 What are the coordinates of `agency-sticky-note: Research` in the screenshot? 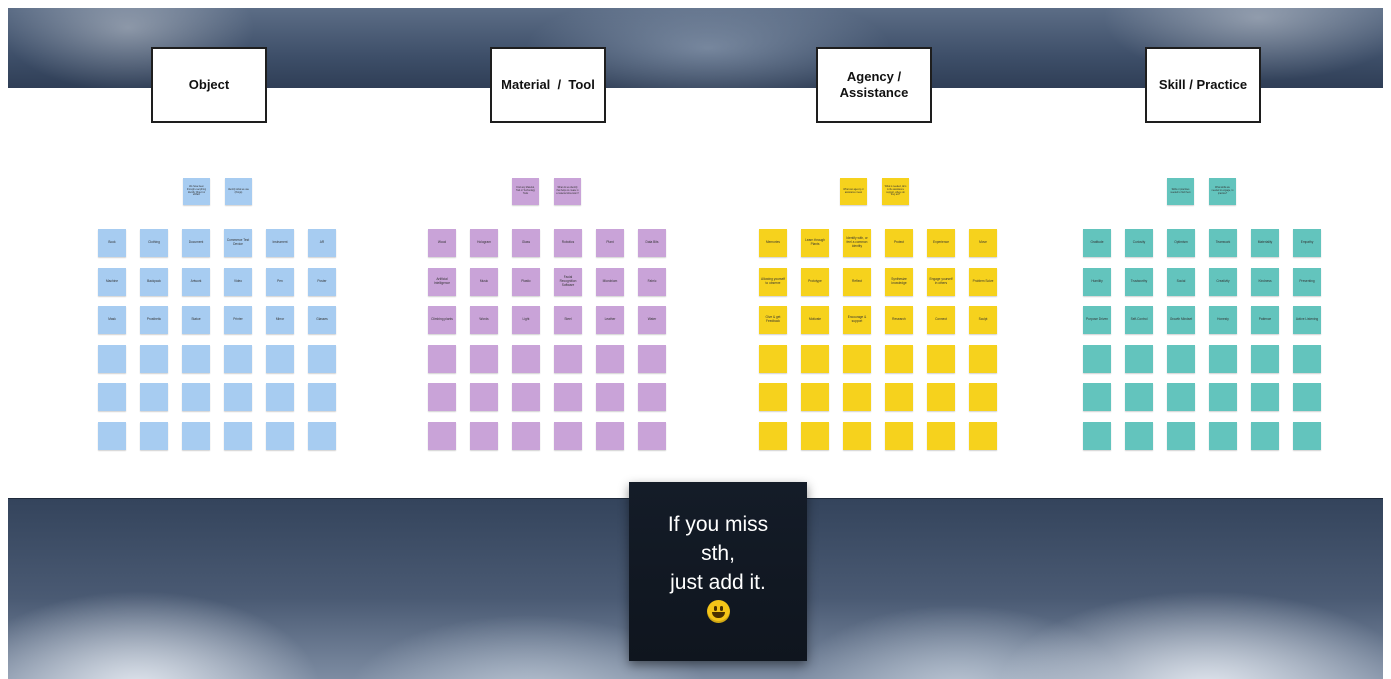 It's located at (899, 320).